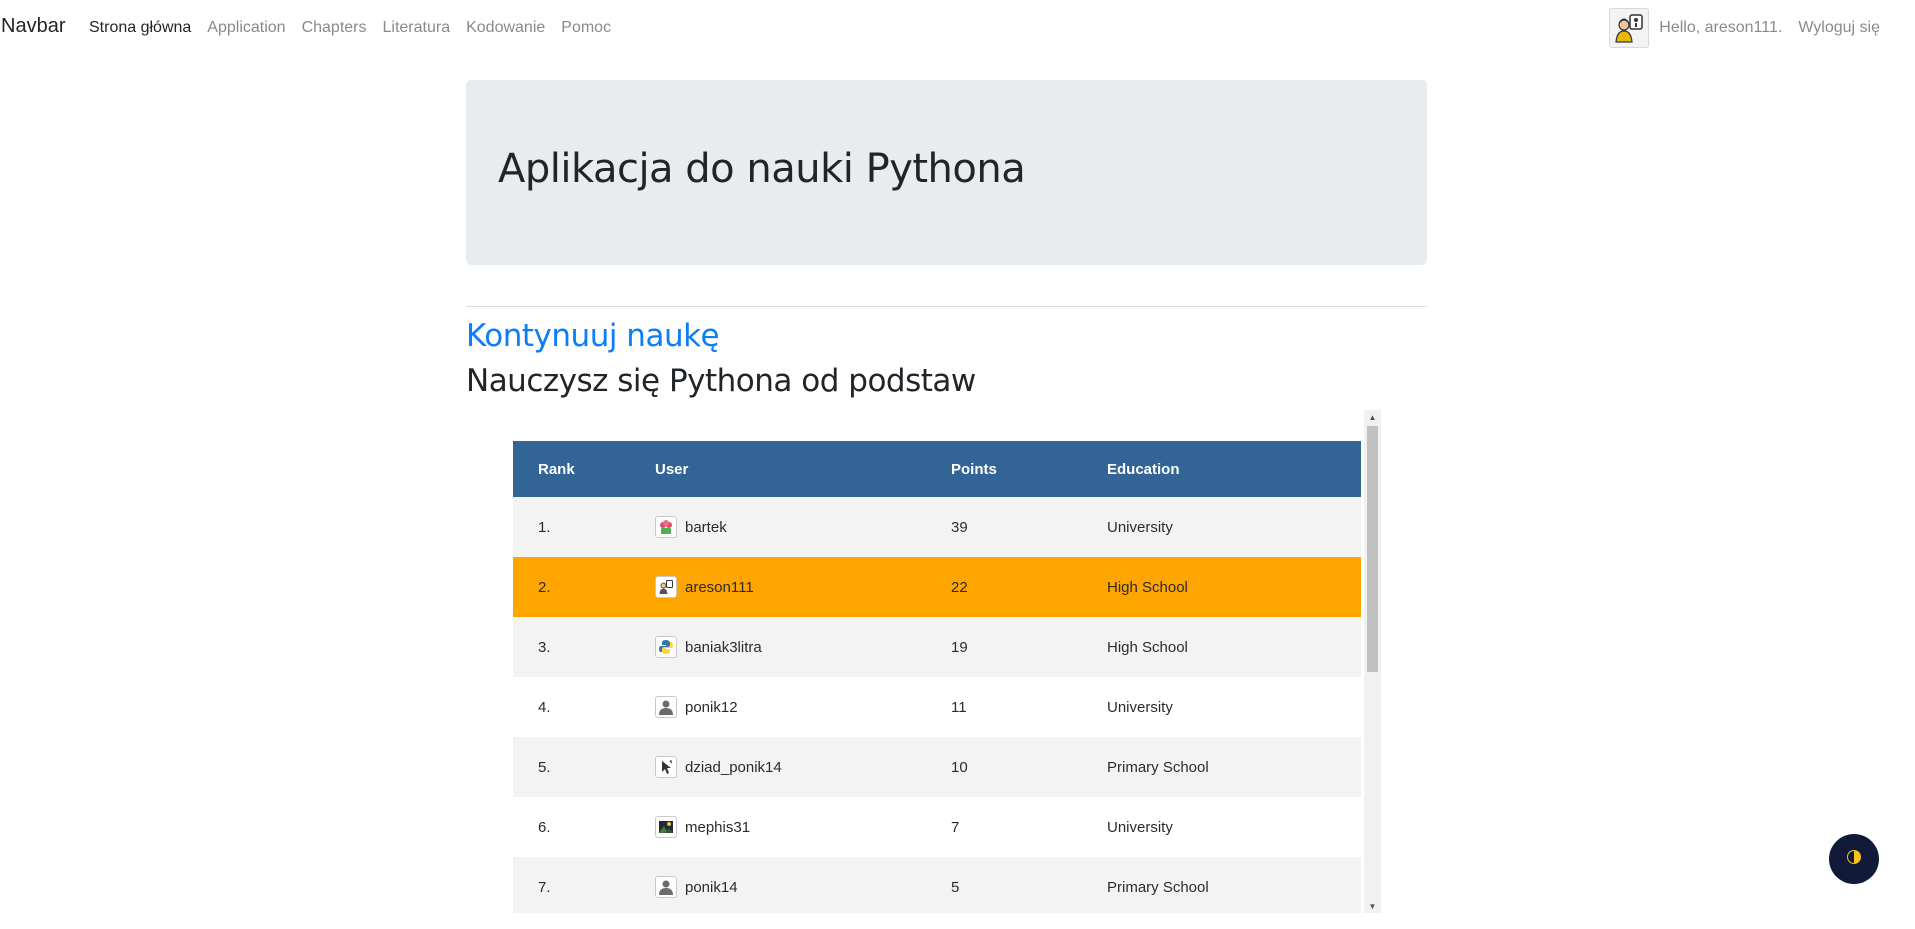 The width and height of the screenshot is (1915, 929). I want to click on user-cell: dziad_ponik14, so click(803, 767).